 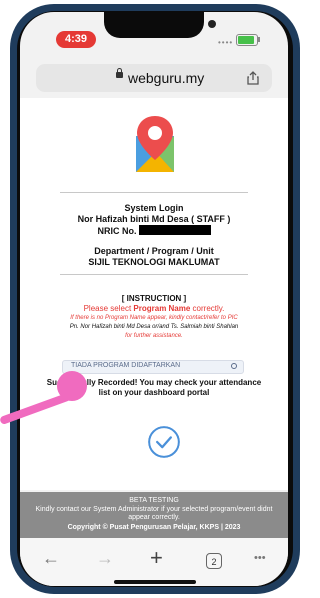 What do you see at coordinates (166, 78) in the screenshot?
I see `url-text: webguru.my` at bounding box center [166, 78].